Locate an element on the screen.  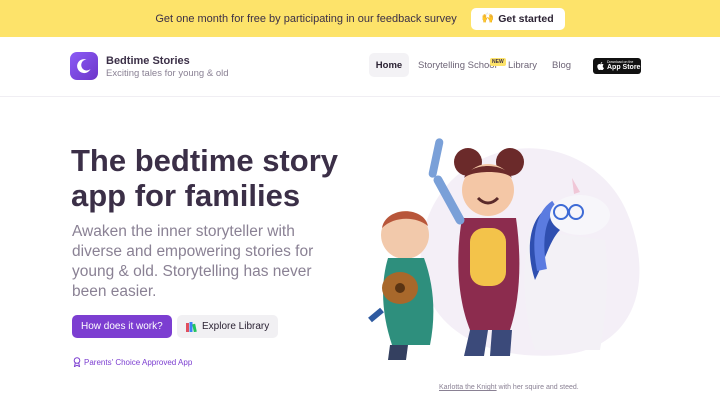
caption-link: Karlotta the Knight is located at coordinates (468, 387).